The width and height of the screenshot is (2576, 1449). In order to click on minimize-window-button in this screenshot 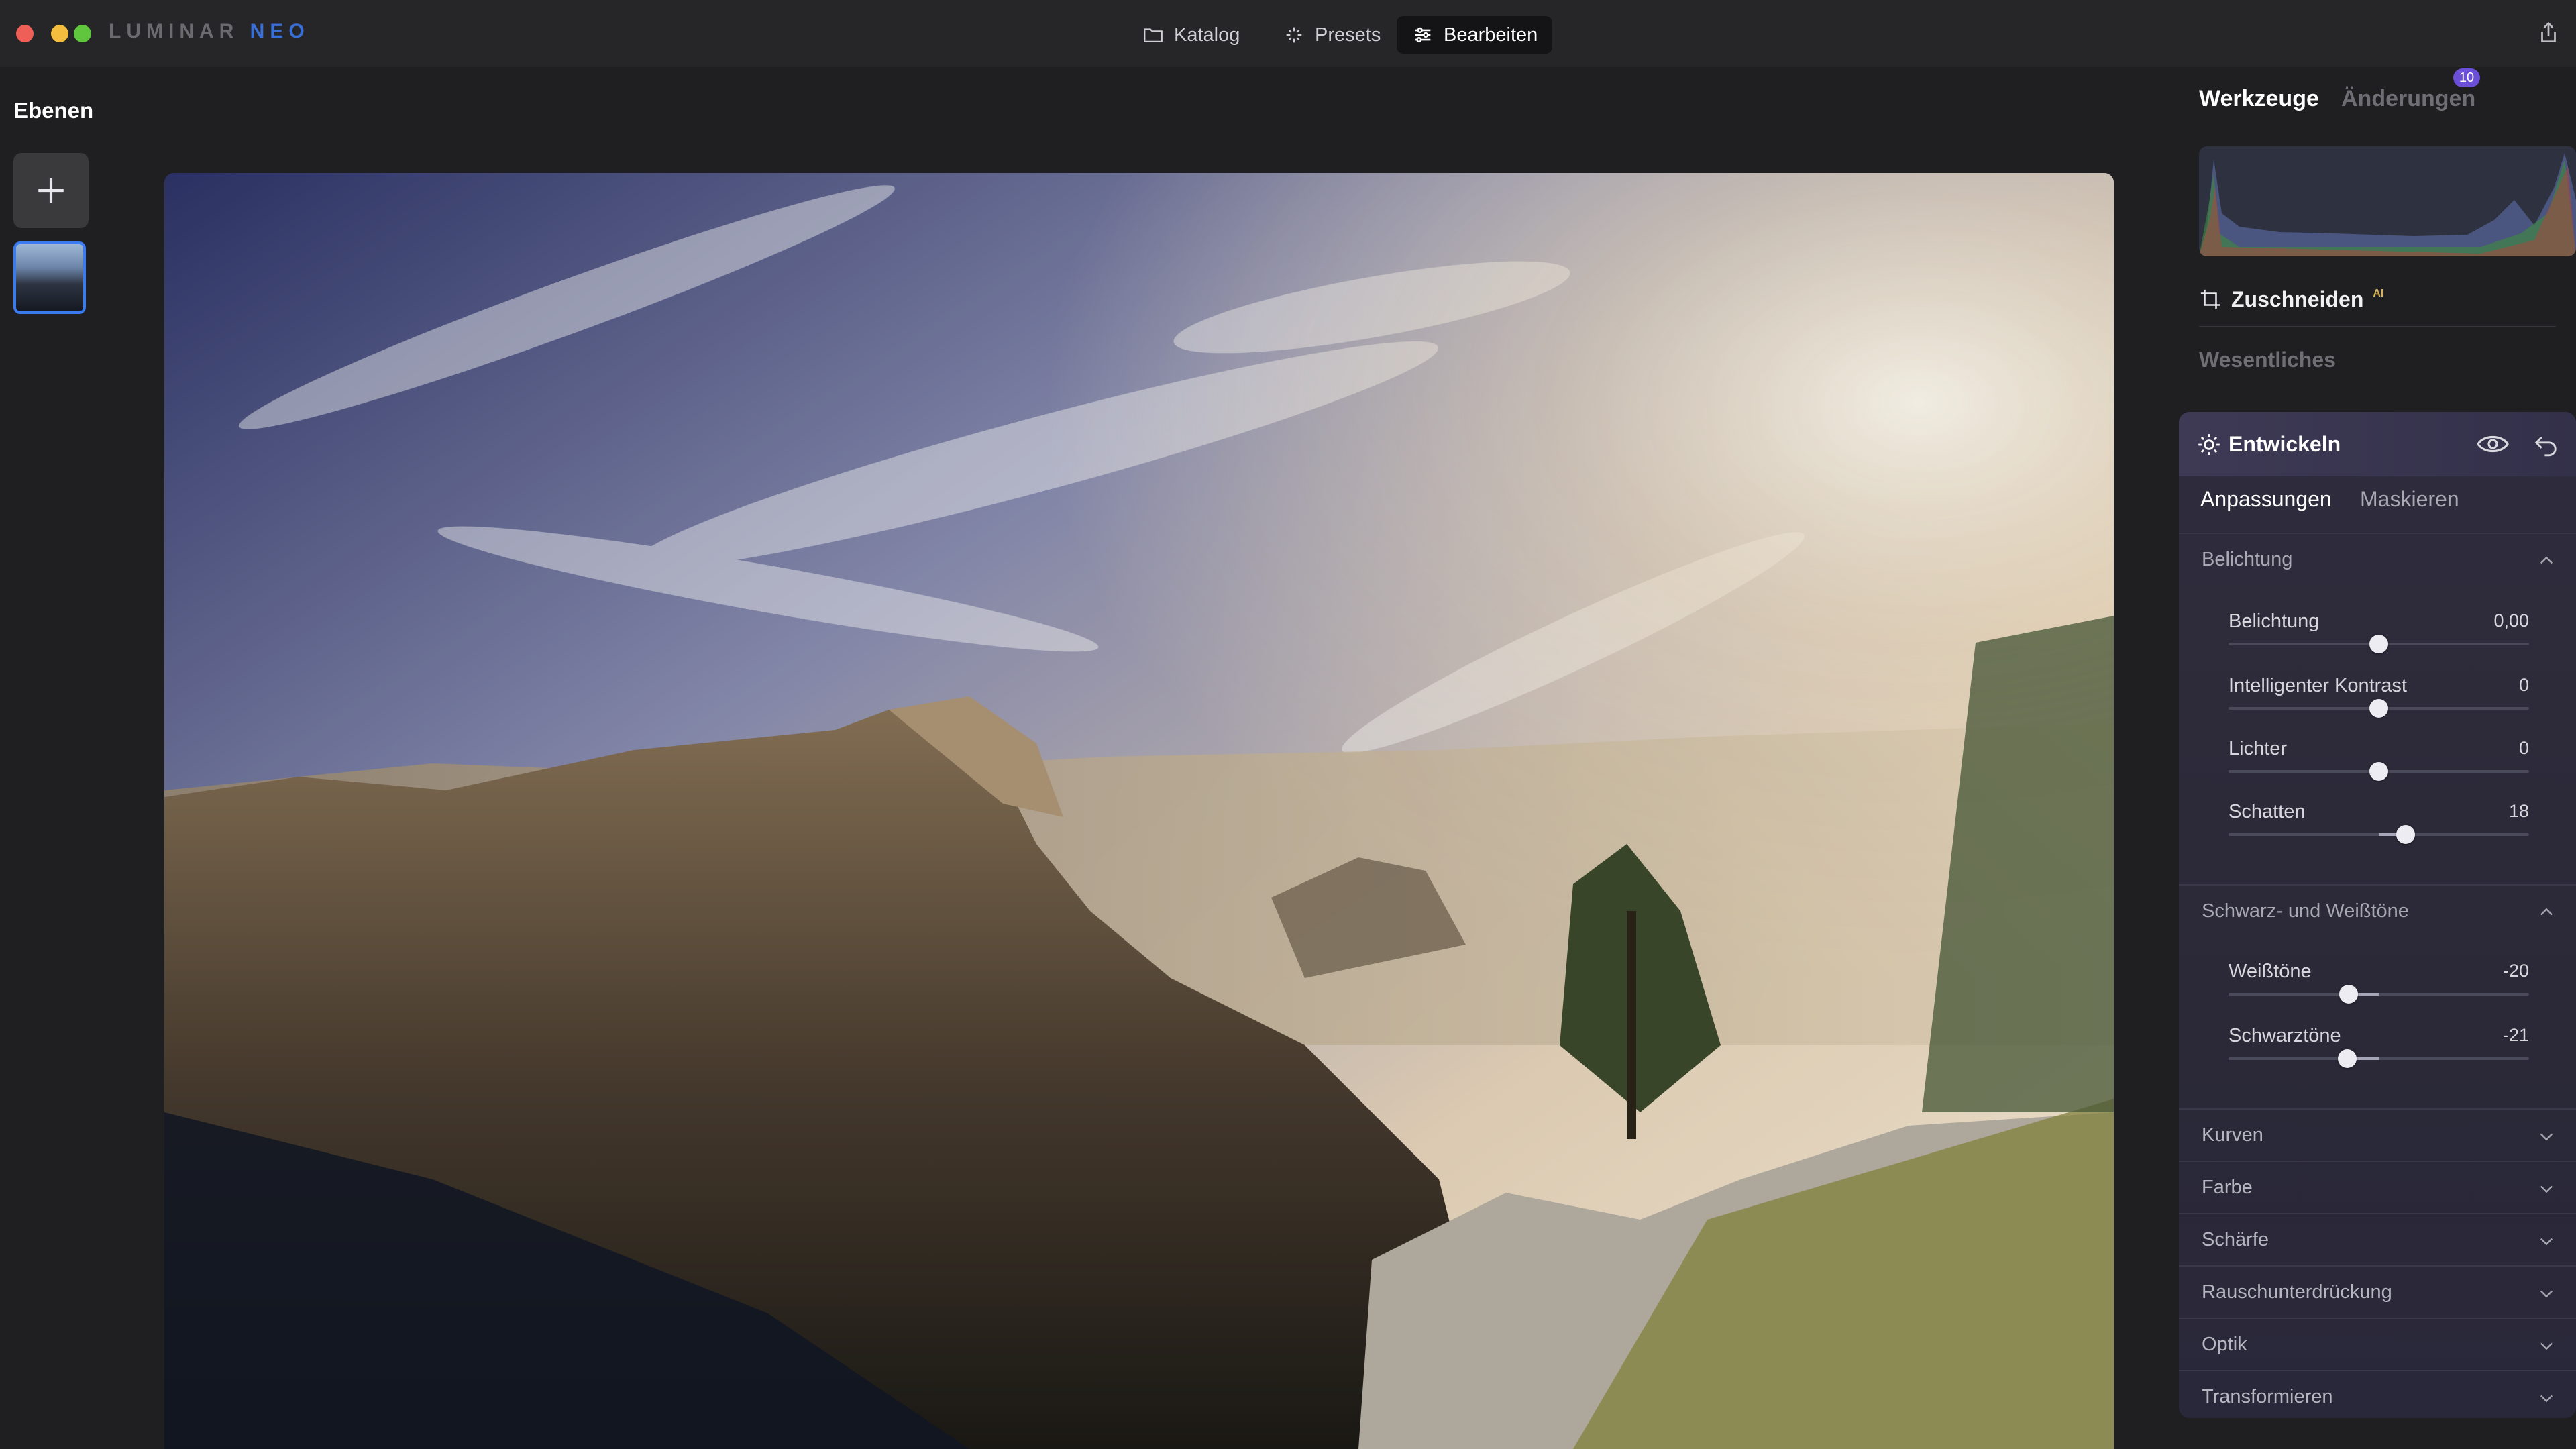, I will do `click(59, 33)`.